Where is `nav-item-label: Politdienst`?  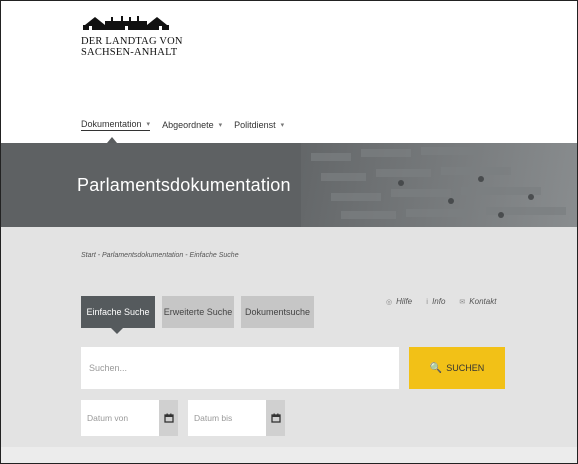 nav-item-label: Politdienst is located at coordinates (255, 125).